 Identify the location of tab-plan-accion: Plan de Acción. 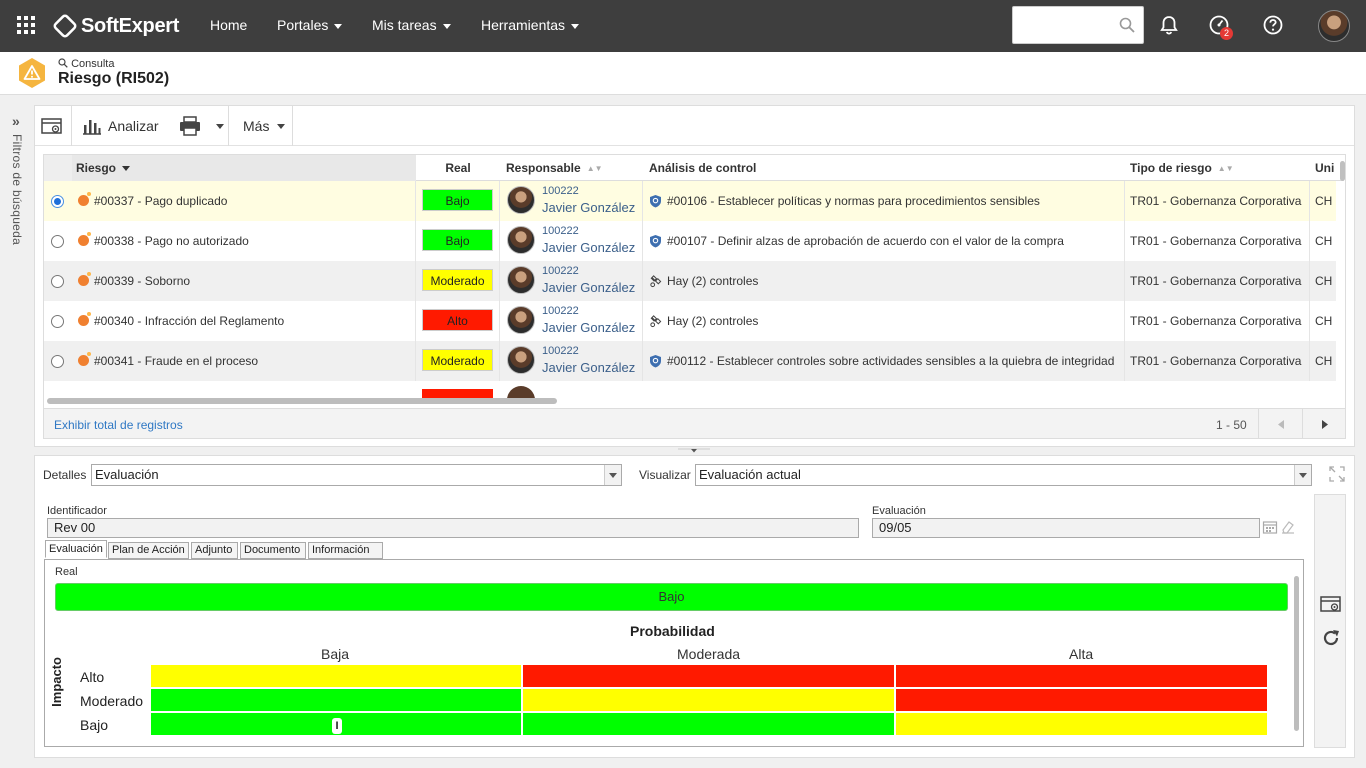
(148, 550).